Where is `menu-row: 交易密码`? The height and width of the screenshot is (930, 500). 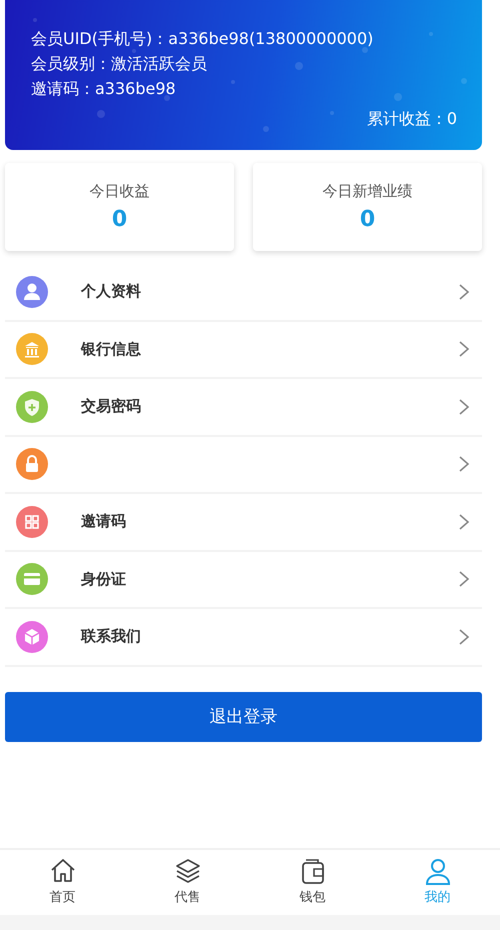 menu-row: 交易密码 is located at coordinates (243, 407).